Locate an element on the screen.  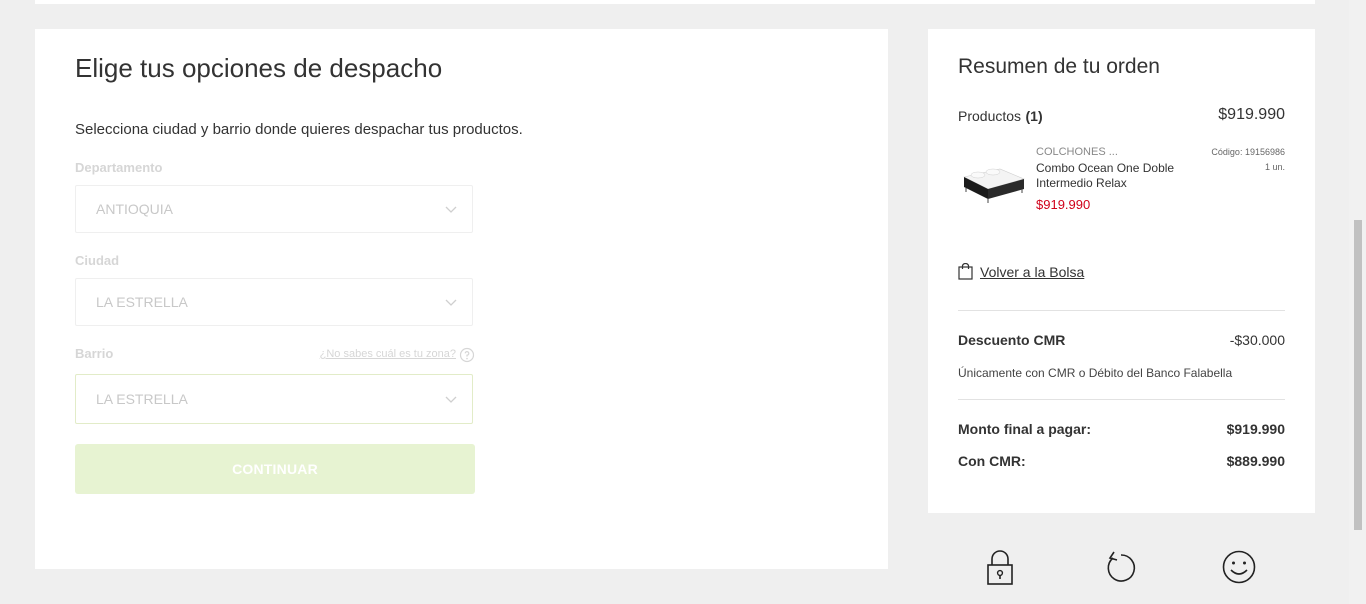
top-card-edge is located at coordinates (675, 2).